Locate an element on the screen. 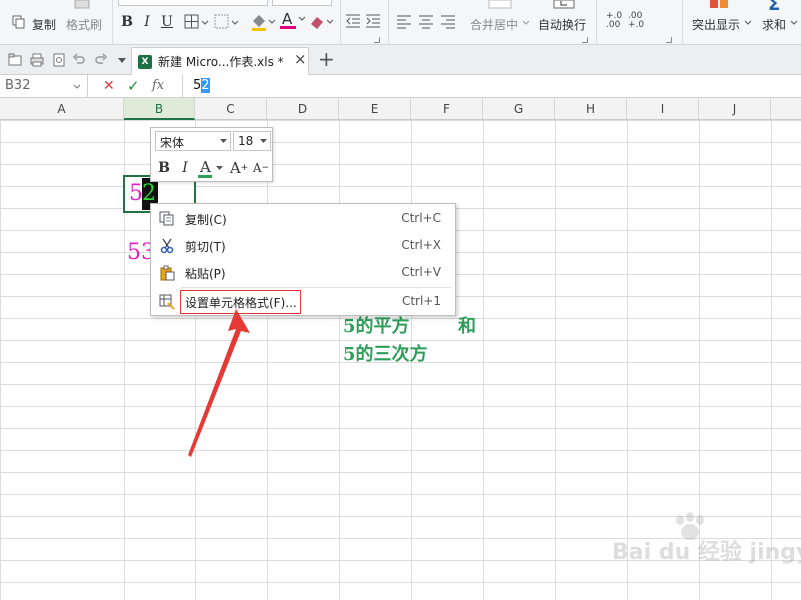 The height and width of the screenshot is (600, 801). excel-file-icon: X is located at coordinates (145, 61).